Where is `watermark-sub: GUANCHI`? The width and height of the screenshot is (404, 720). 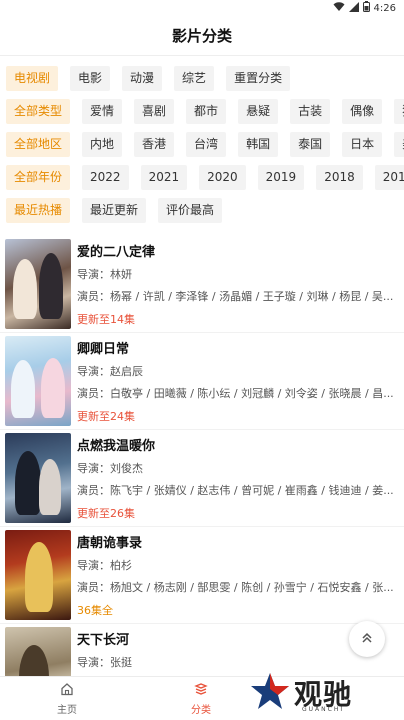 watermark-sub: GUANCHI is located at coordinates (323, 709).